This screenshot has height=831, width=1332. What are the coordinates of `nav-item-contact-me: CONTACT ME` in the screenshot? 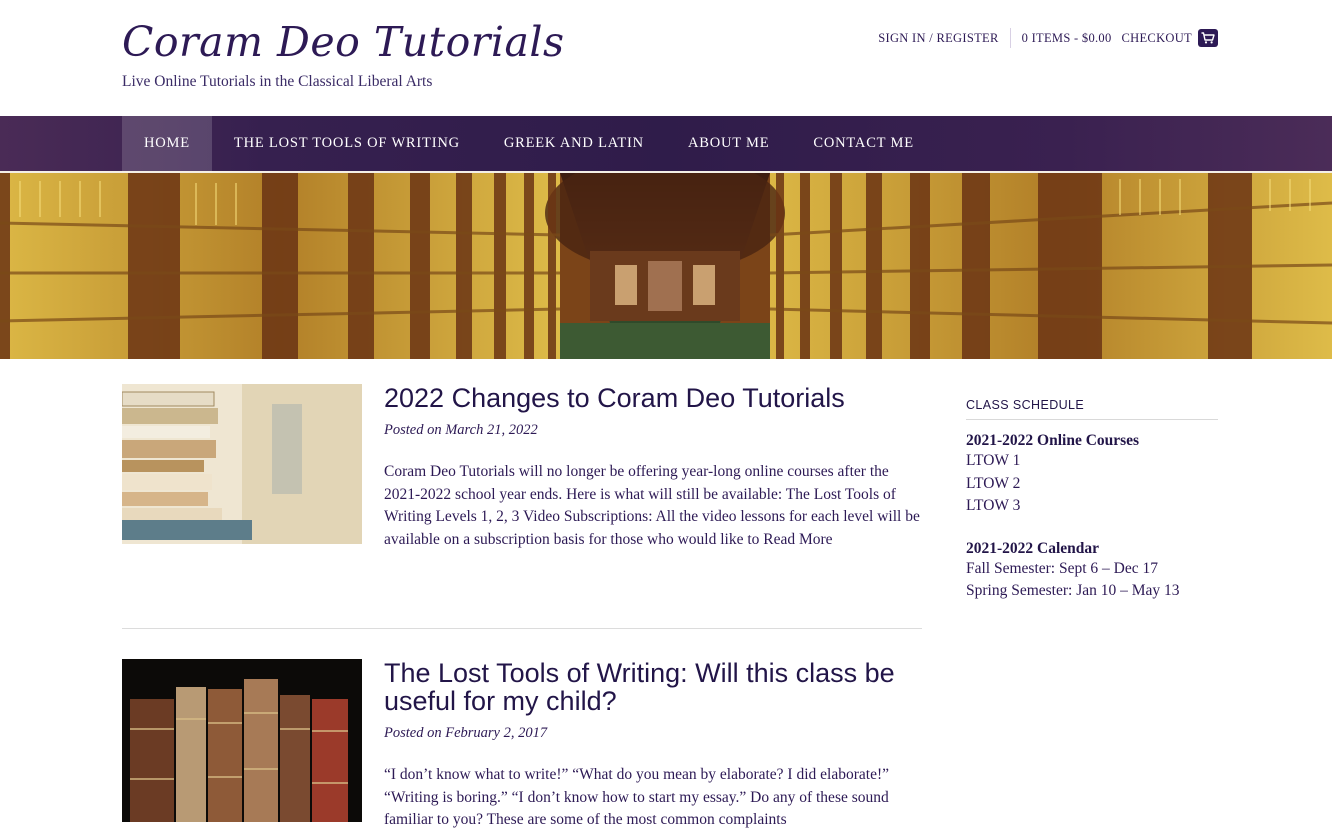 It's located at (863, 143).